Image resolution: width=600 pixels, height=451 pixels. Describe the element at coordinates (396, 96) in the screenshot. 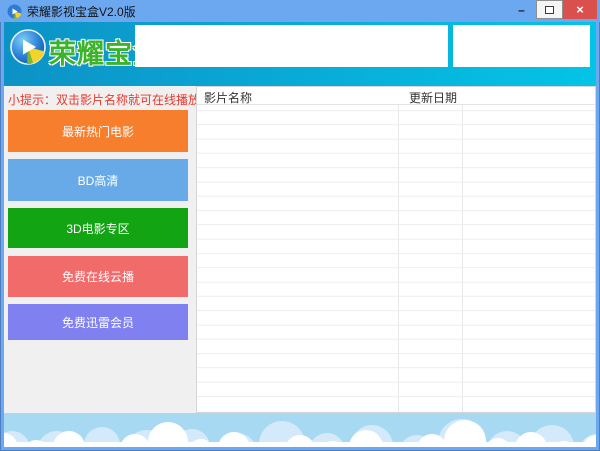

I see `table-header: 影片名称 更新日期` at that location.